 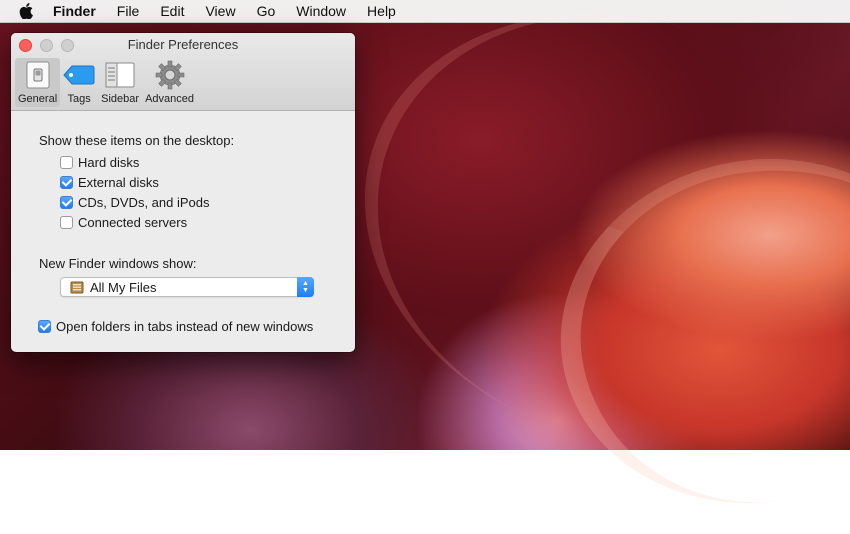 What do you see at coordinates (118, 182) in the screenshot?
I see `external-disks-label: External disks` at bounding box center [118, 182].